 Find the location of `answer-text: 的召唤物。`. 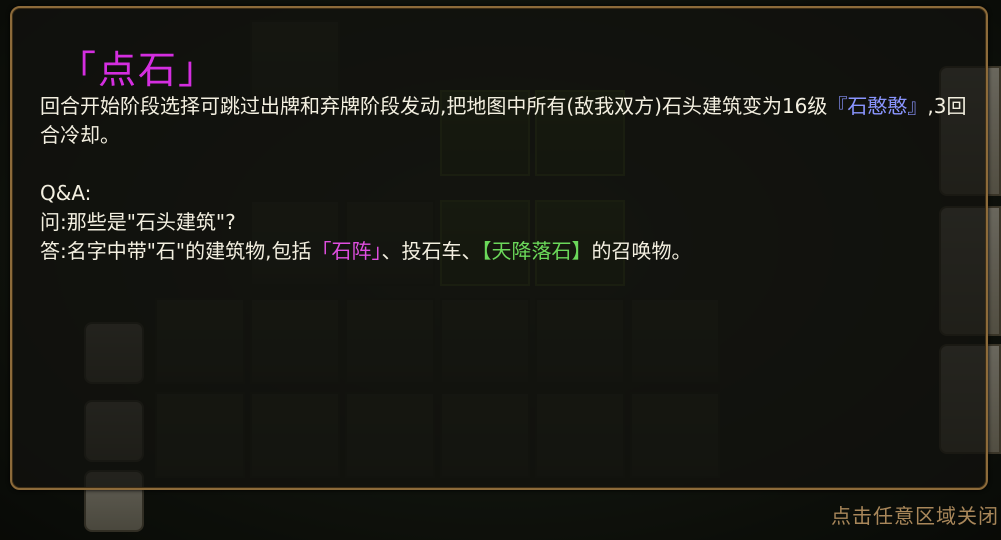

answer-text: 的召唤物。 is located at coordinates (641, 251).